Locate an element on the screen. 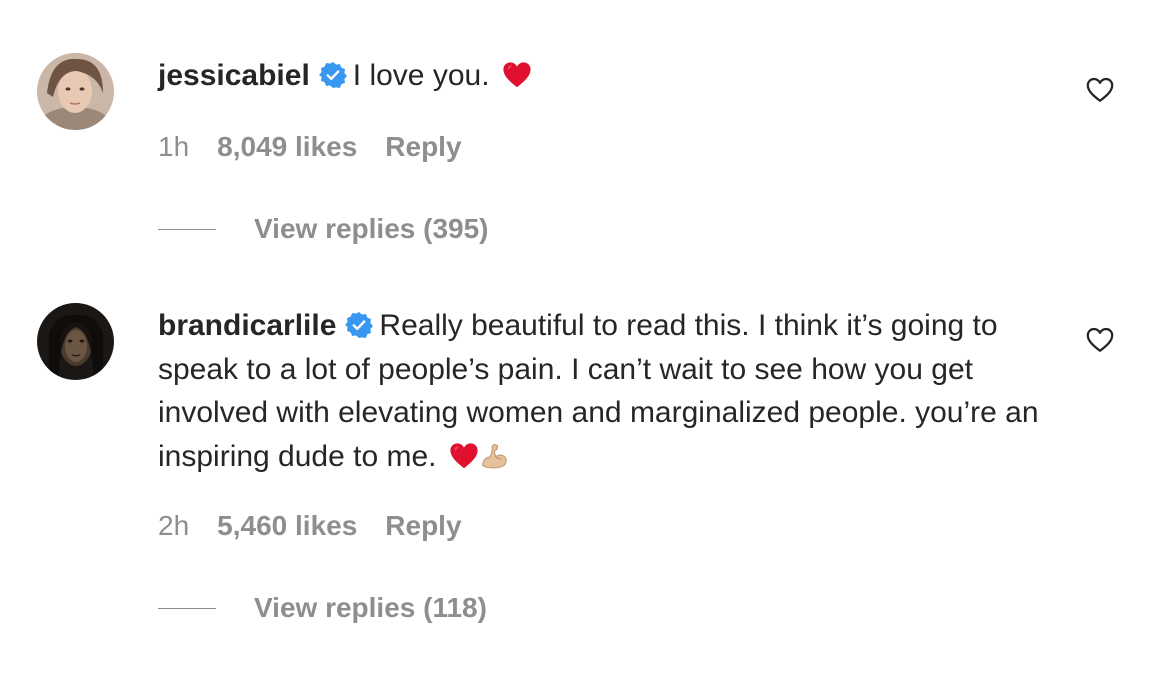  comment-timestamp: 1h is located at coordinates (174, 146).